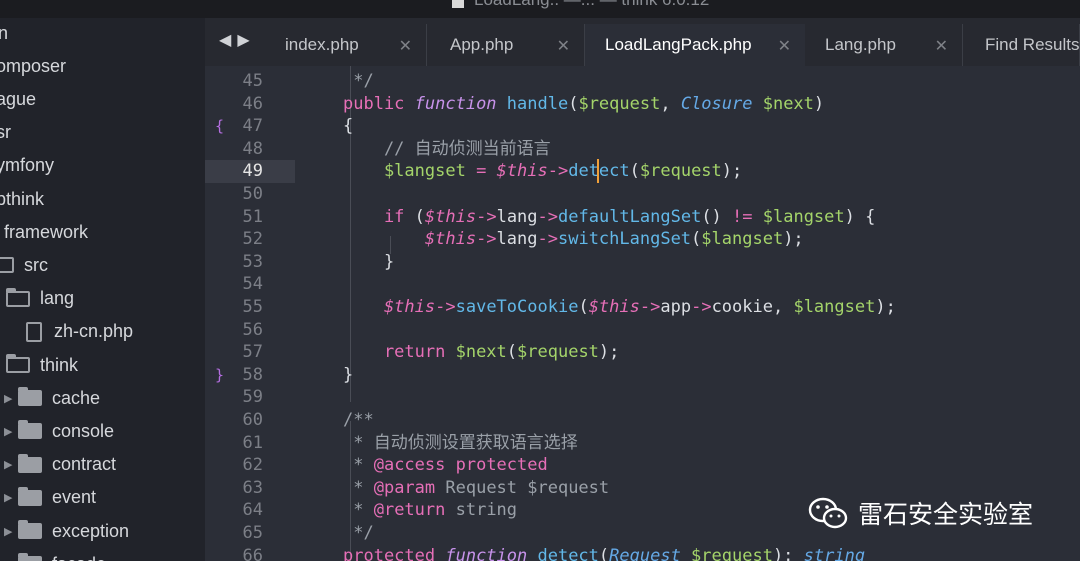 This screenshot has height=561, width=1080. Describe the element at coordinates (642, 149) in the screenshot. I see `code-line: 48 // 自动侦测当前语言` at that location.